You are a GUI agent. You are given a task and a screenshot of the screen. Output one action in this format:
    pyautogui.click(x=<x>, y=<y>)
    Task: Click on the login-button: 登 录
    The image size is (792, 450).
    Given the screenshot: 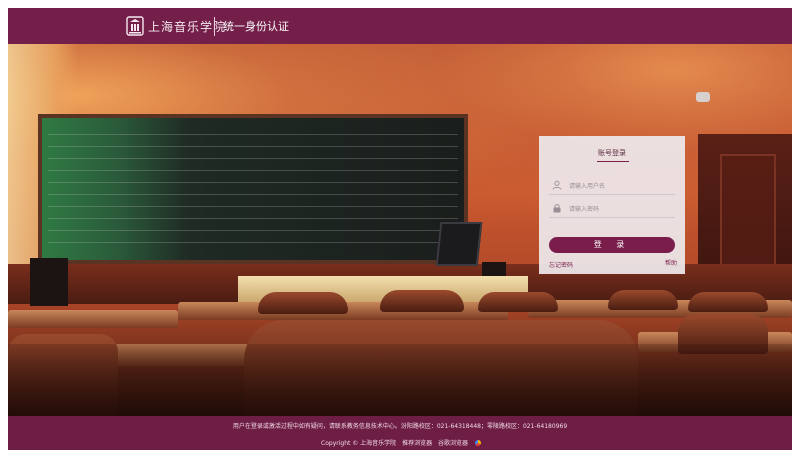 What is the action you would take?
    pyautogui.click(x=612, y=245)
    